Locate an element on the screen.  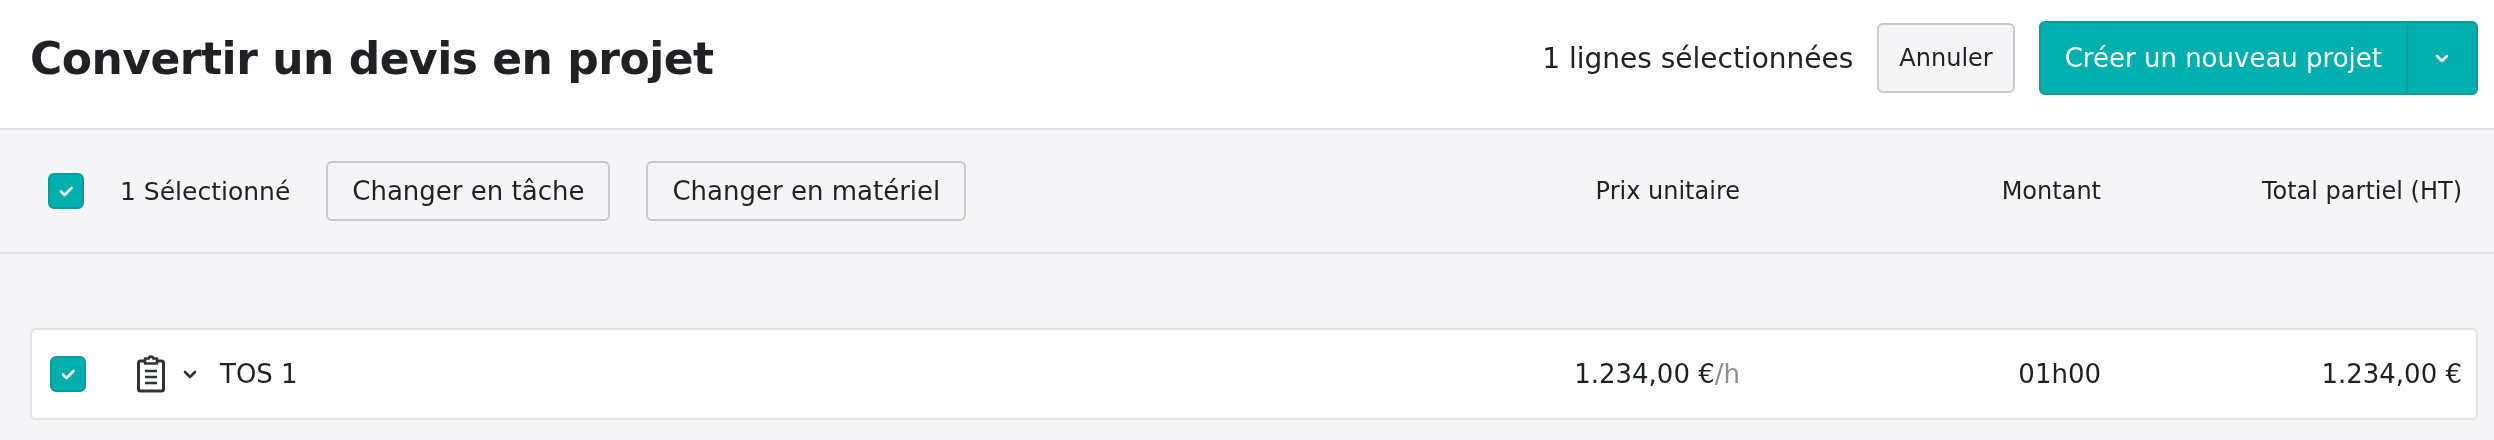
unit-price: 1.234,00 € is located at coordinates (1644, 374).